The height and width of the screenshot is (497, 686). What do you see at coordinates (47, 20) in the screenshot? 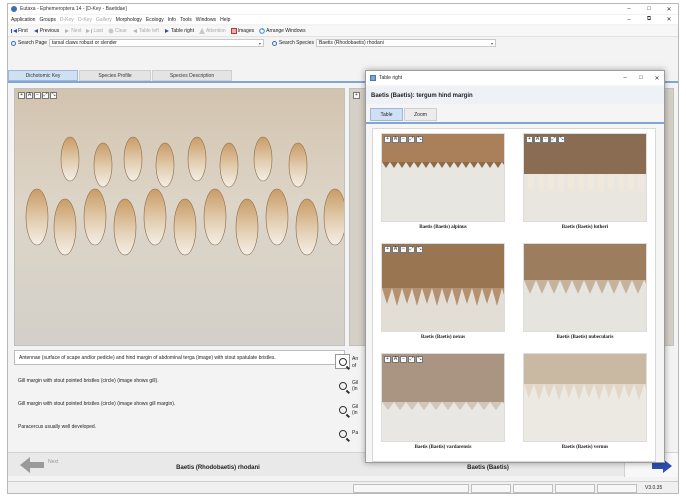
I see `menu-groups: Groups` at bounding box center [47, 20].